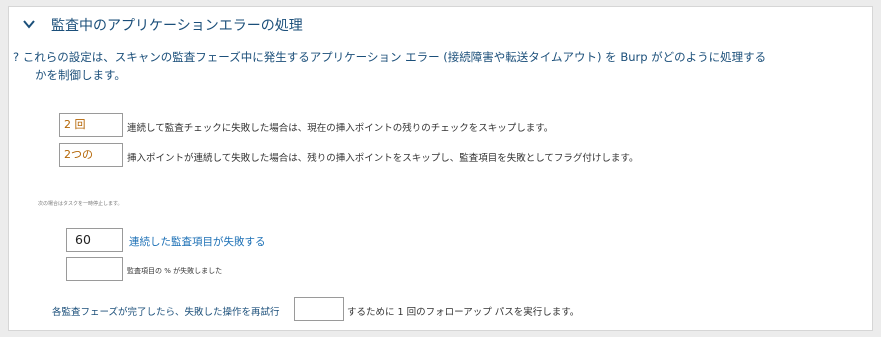 The image size is (881, 337). What do you see at coordinates (177, 26) in the screenshot?
I see `section-title: 監査中のアプリケーションエラーの処理` at bounding box center [177, 26].